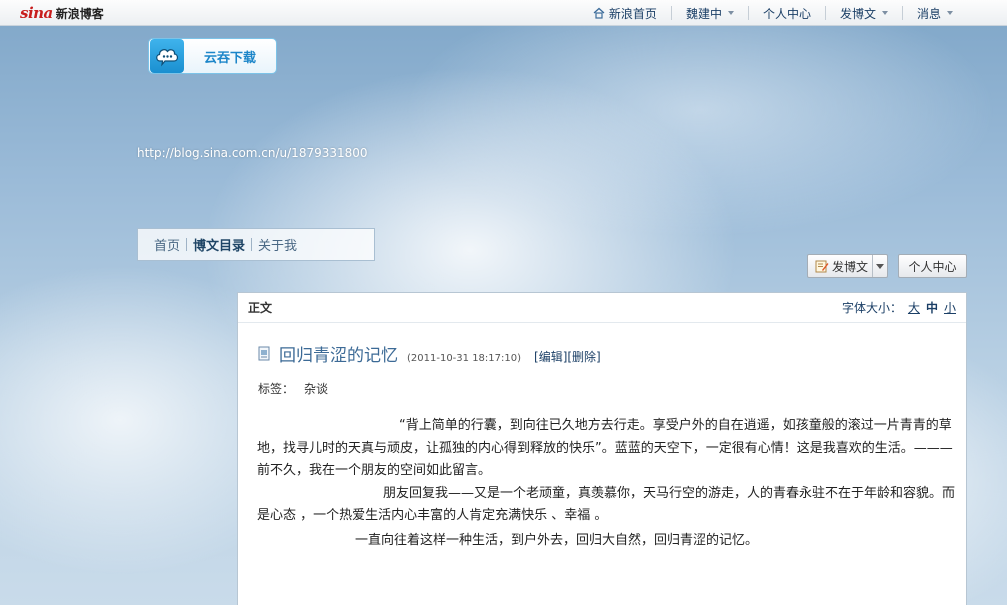 This screenshot has width=1007, height=605. Describe the element at coordinates (932, 266) in the screenshot. I see `personal-center-button: 个人中心` at that location.